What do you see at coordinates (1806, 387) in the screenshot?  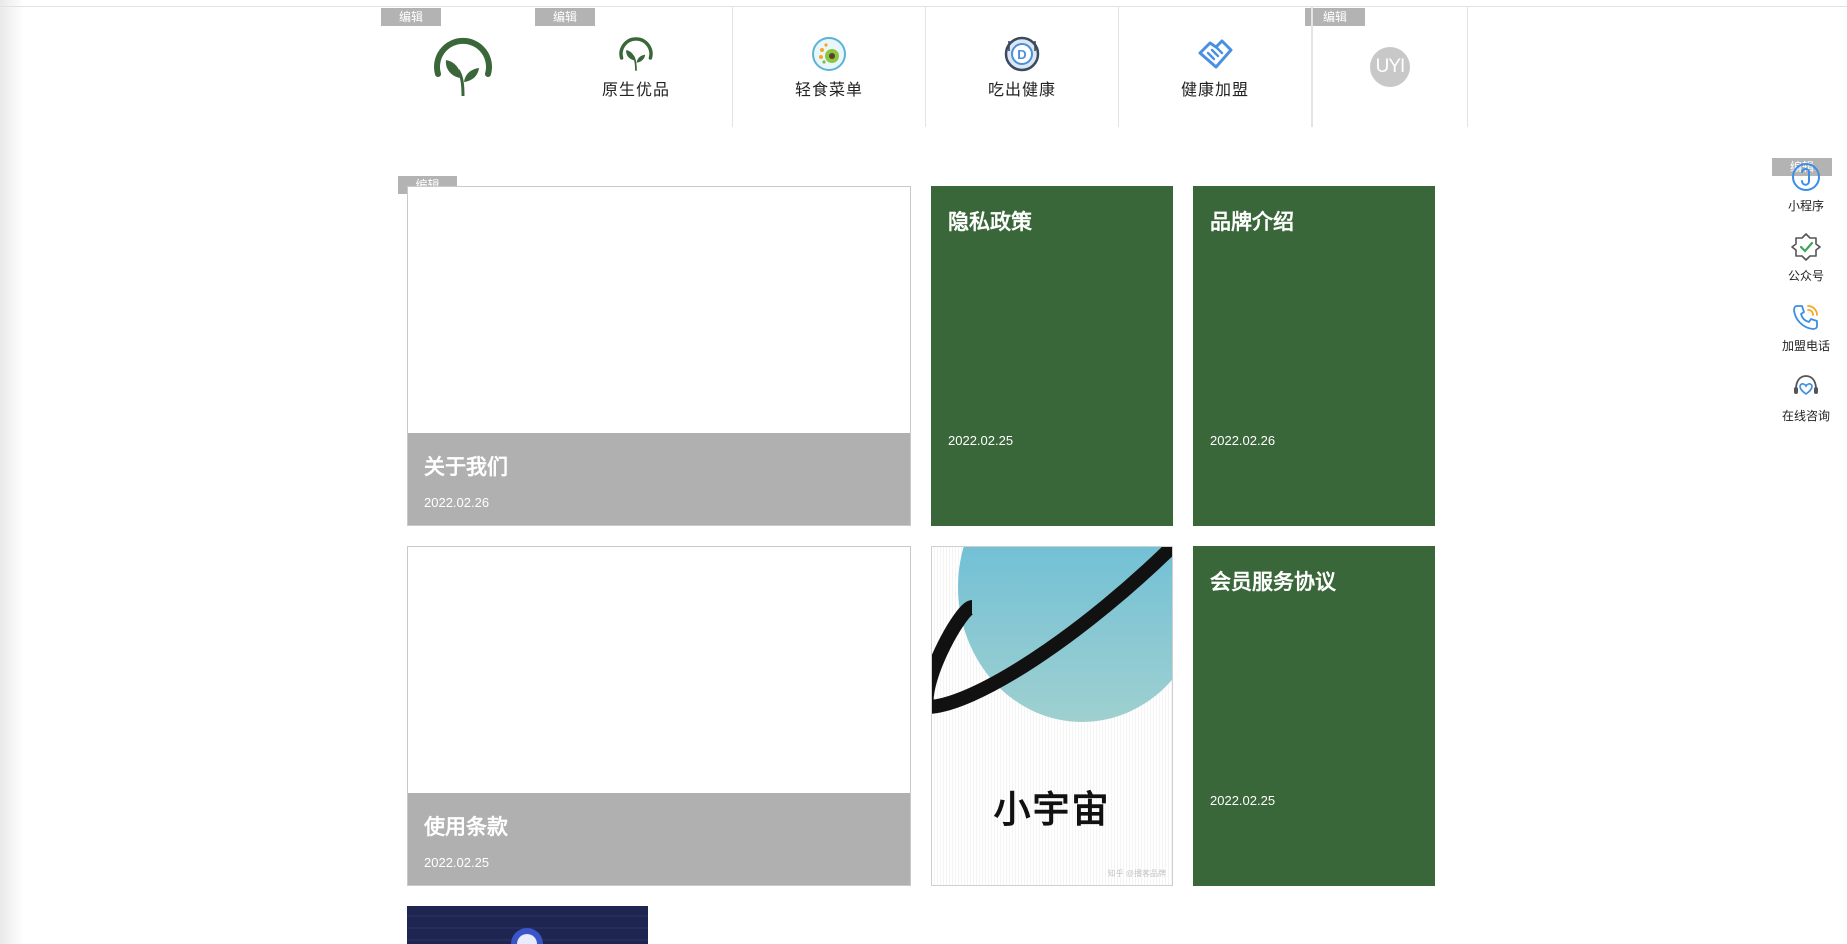 I see `support-headset-icon` at bounding box center [1806, 387].